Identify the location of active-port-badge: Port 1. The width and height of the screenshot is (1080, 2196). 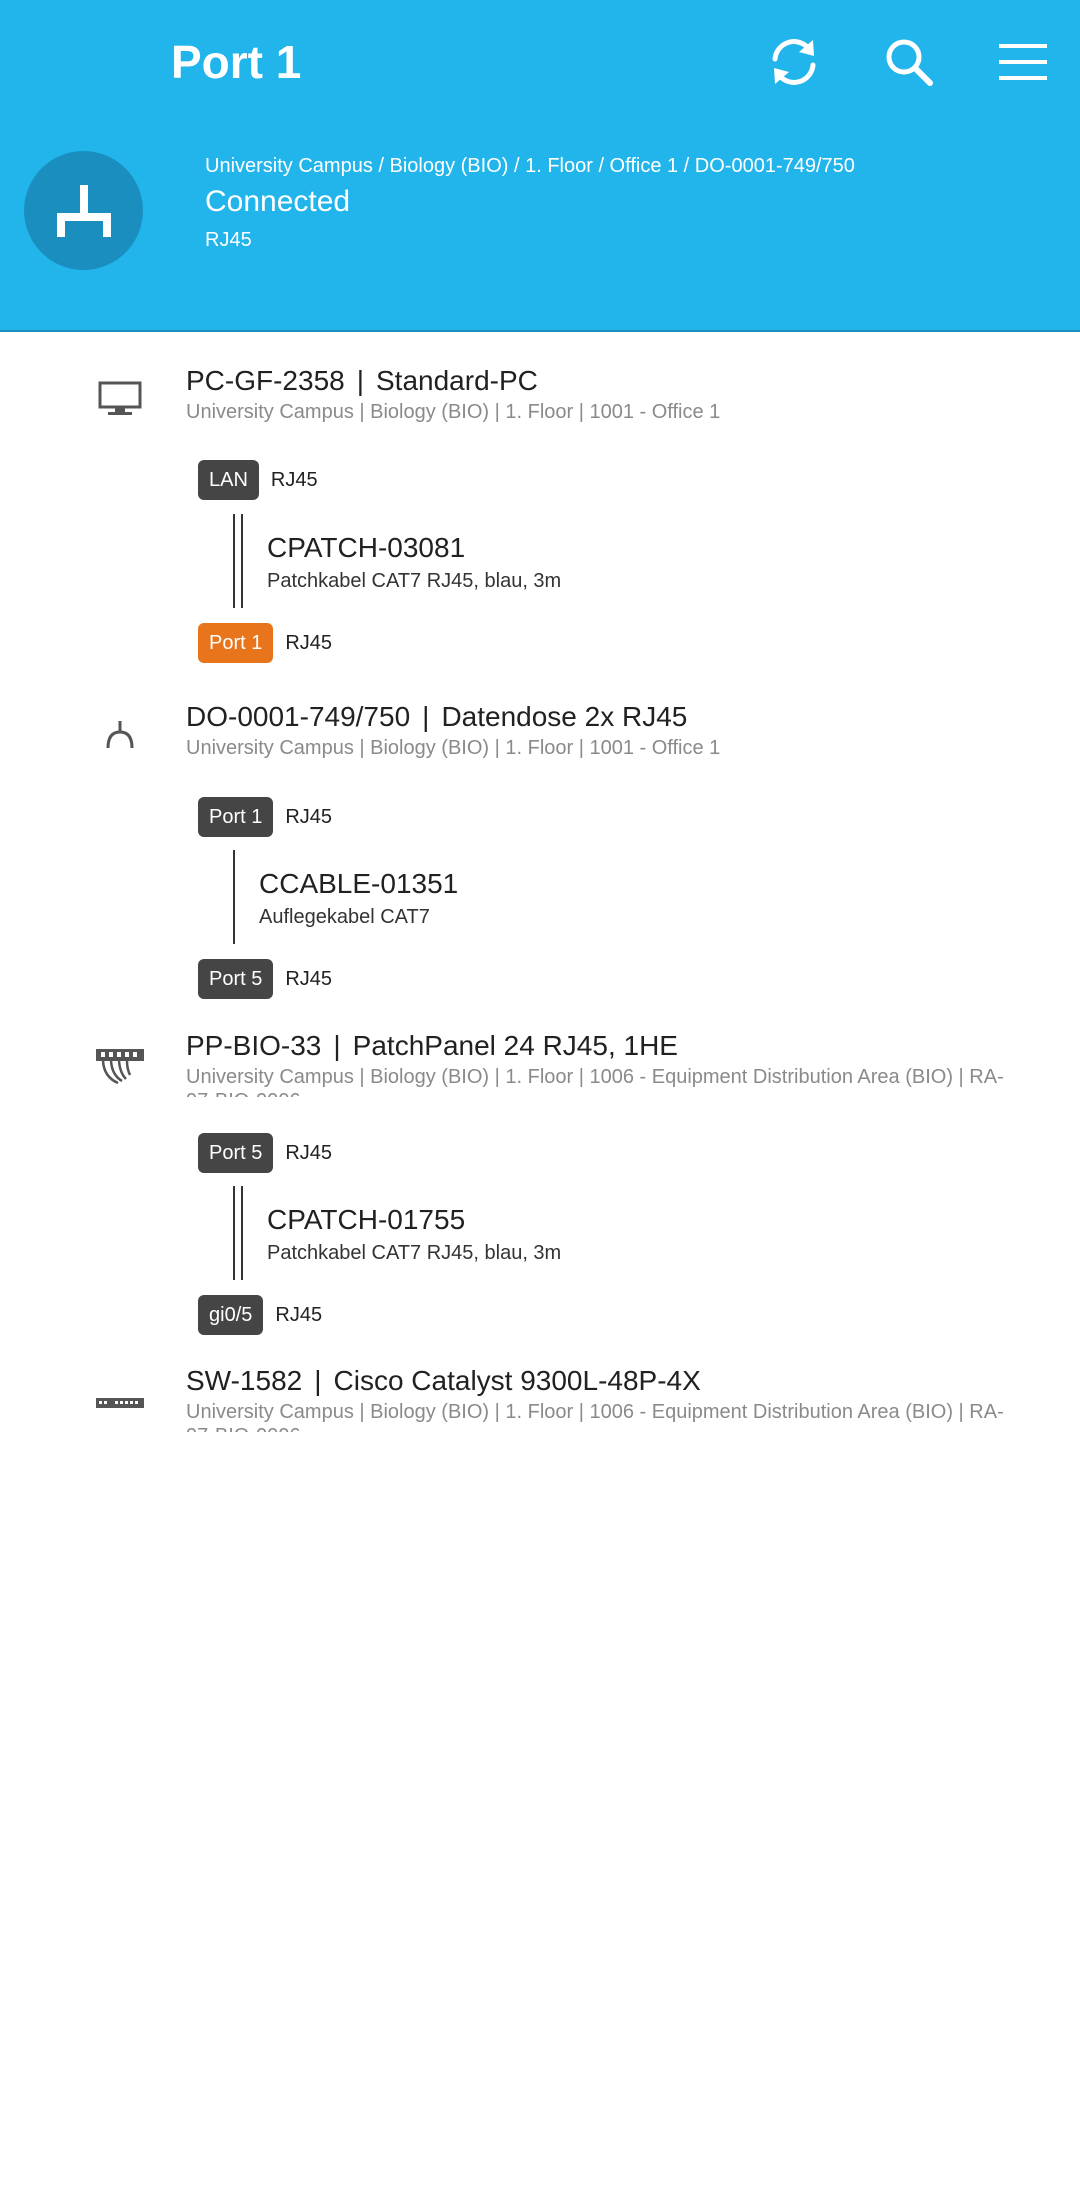
(236, 643).